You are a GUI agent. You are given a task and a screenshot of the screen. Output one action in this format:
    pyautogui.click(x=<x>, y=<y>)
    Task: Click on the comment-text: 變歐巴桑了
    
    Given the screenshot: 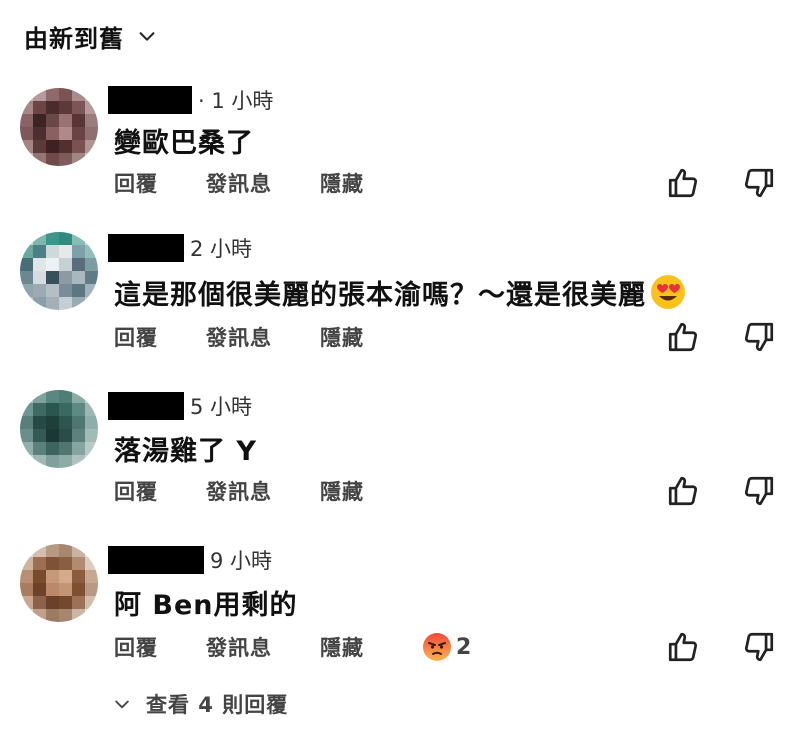 What is the action you would take?
    pyautogui.click(x=184, y=143)
    